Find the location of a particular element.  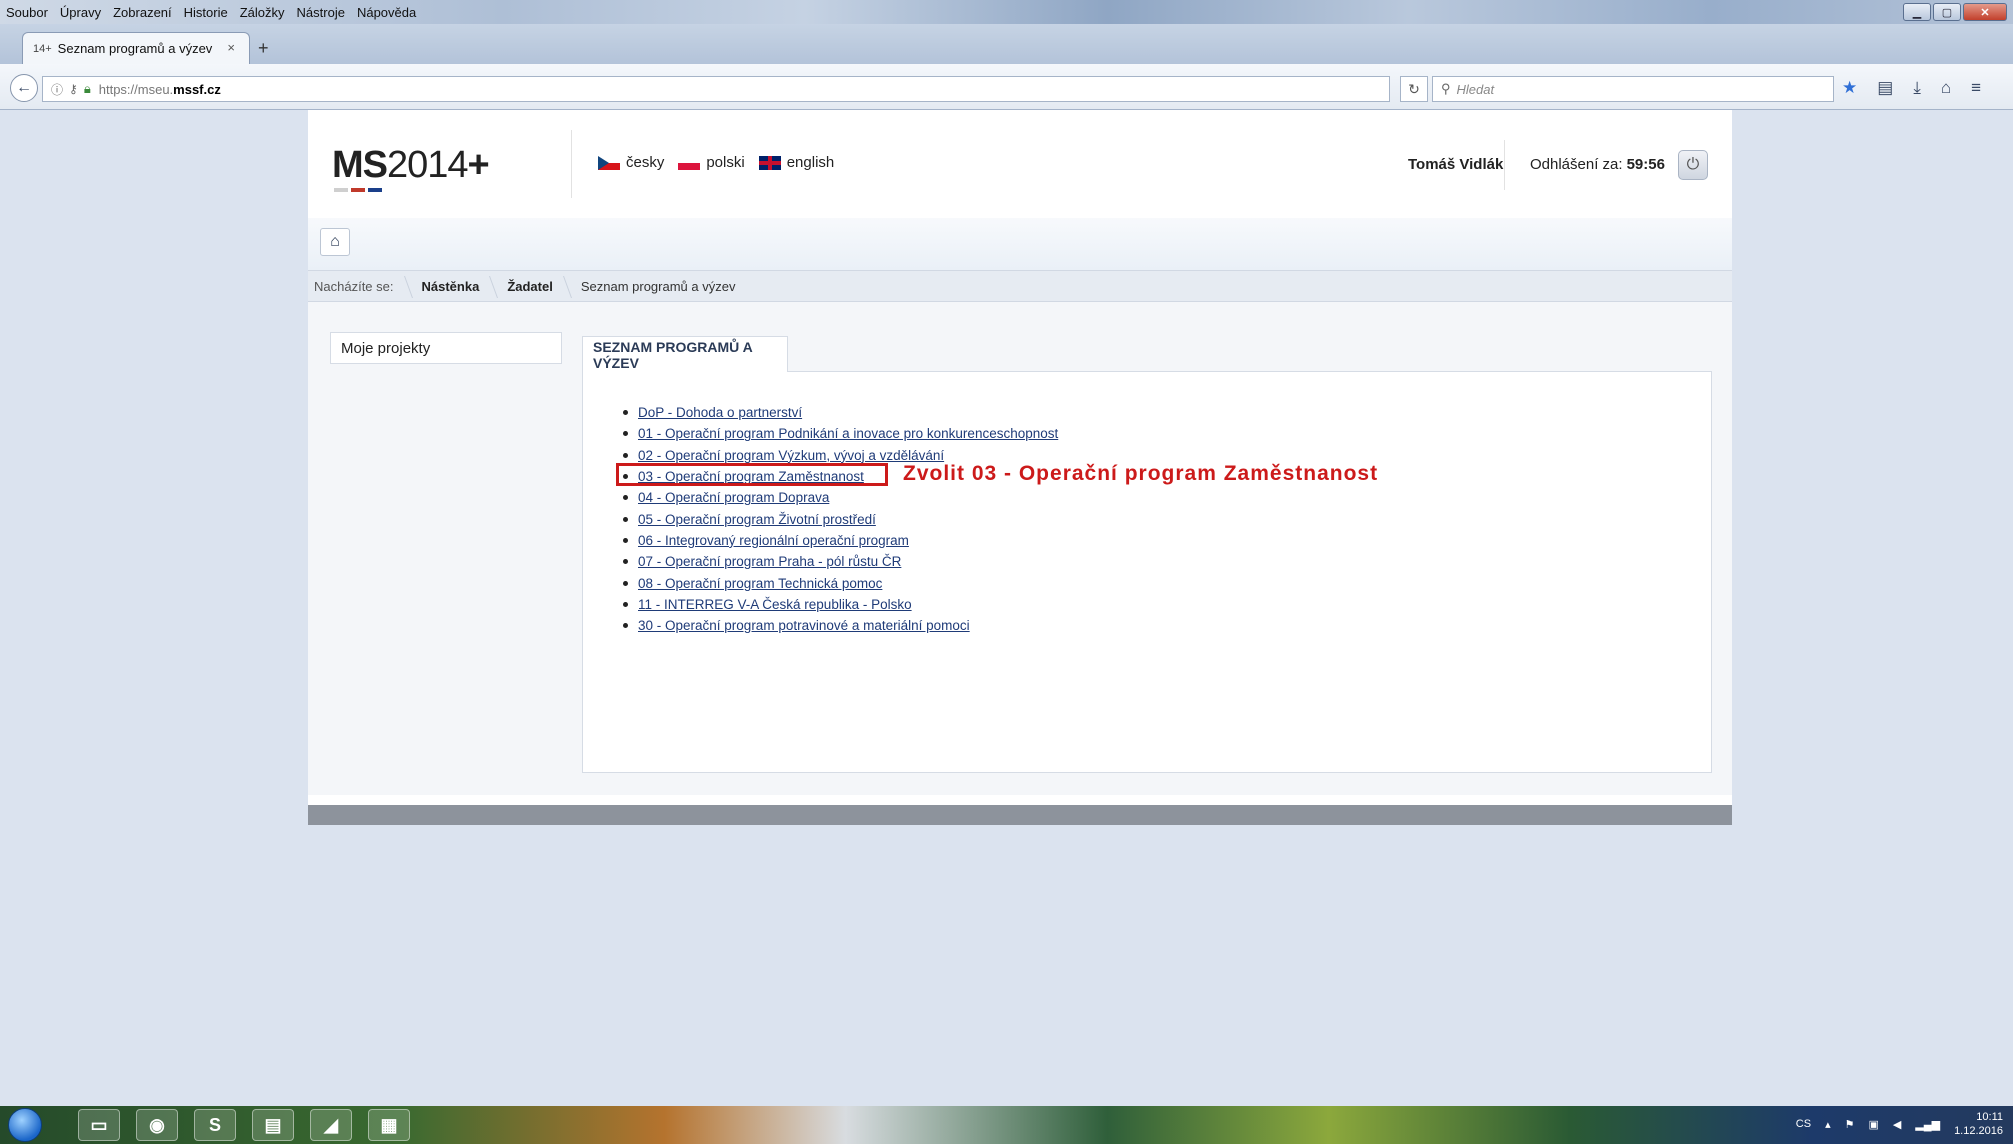

program-item: DoP - Dohoda o partnerství is located at coordinates (840, 412).